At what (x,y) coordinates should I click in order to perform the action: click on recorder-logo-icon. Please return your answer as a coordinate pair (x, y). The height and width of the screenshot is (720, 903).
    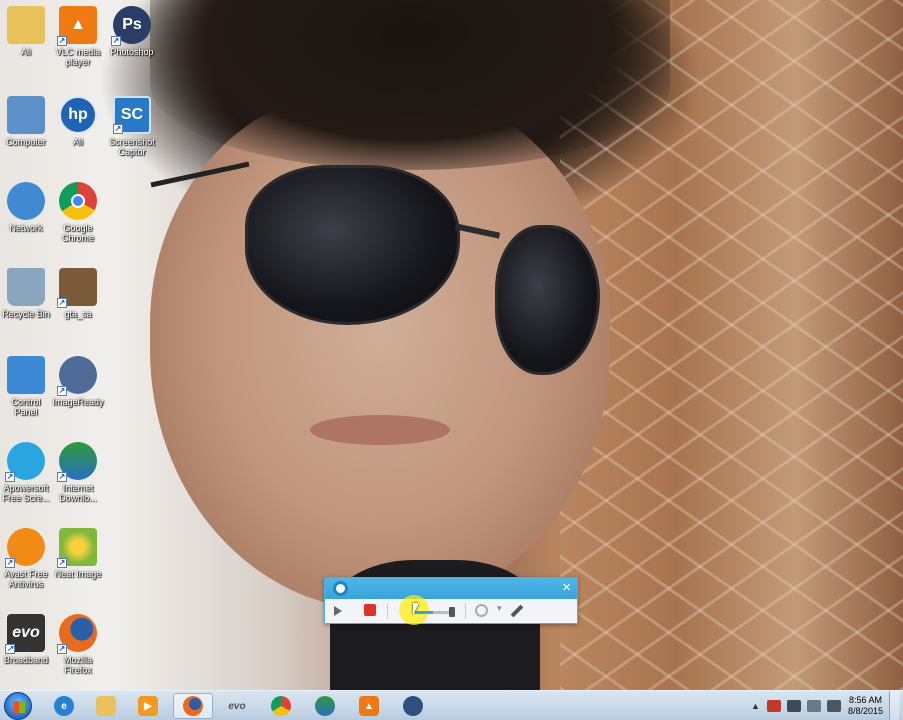
    Looking at the image, I should click on (340, 588).